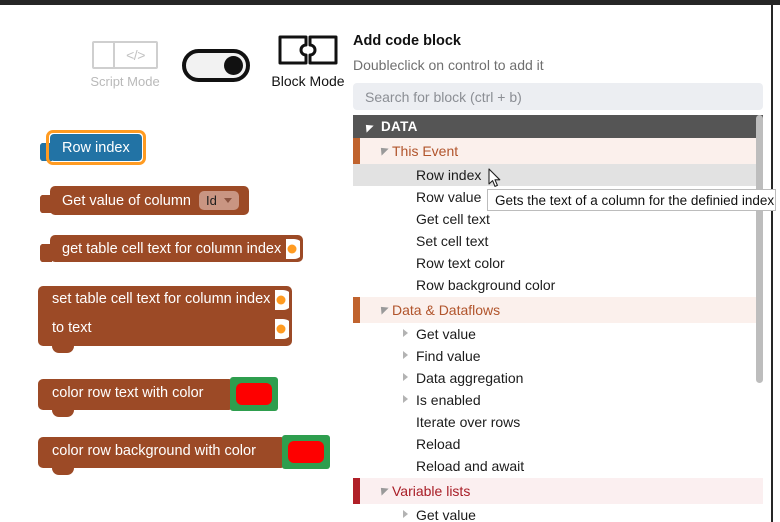 This screenshot has width=780, height=522. I want to click on column-dropdown: Id, so click(218, 200).